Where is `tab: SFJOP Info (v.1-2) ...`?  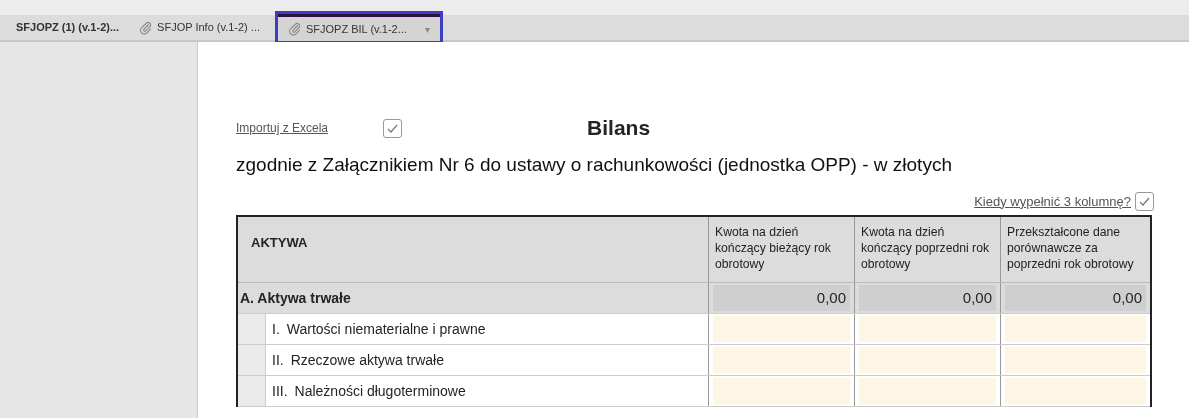
tab: SFJOP Info (v.1-2) ... is located at coordinates (199, 27).